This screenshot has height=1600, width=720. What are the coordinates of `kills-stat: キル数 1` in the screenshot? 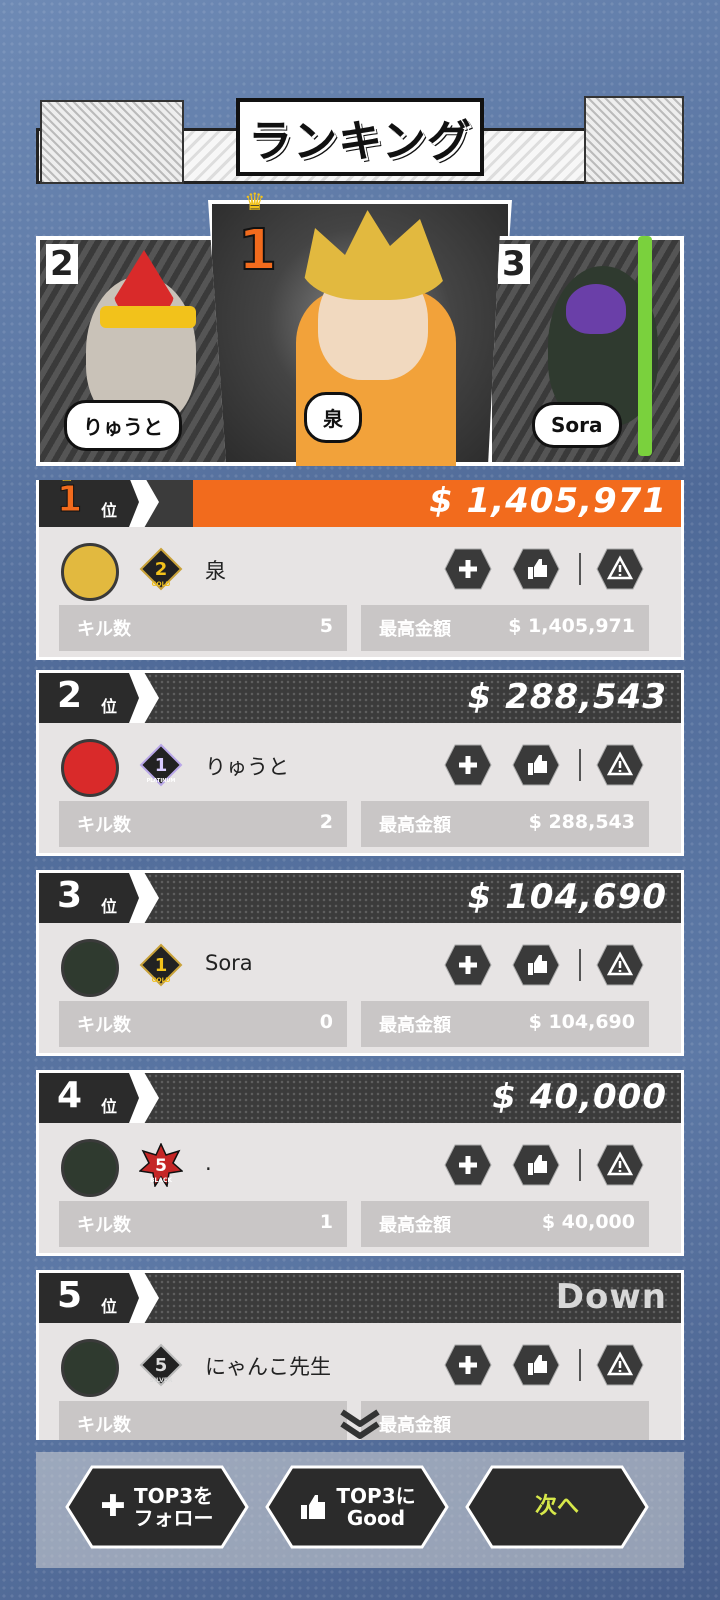 It's located at (203, 1224).